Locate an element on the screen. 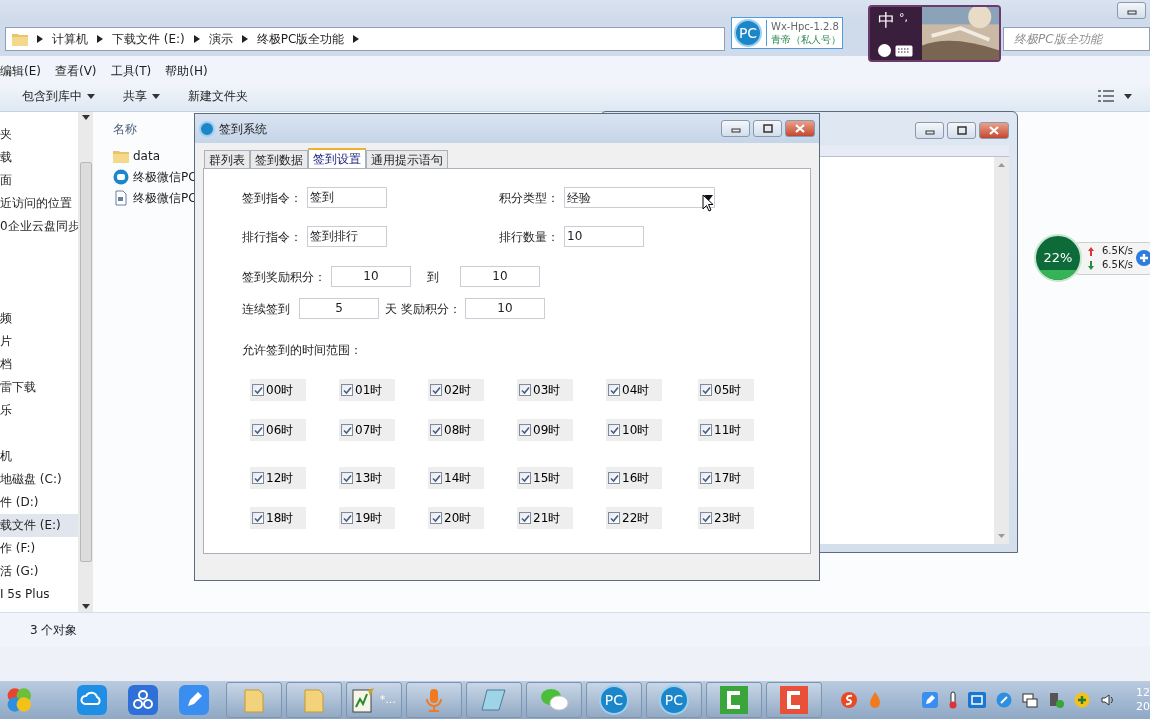 The height and width of the screenshot is (719, 1150). checkbox-label: 23时 is located at coordinates (728, 518).